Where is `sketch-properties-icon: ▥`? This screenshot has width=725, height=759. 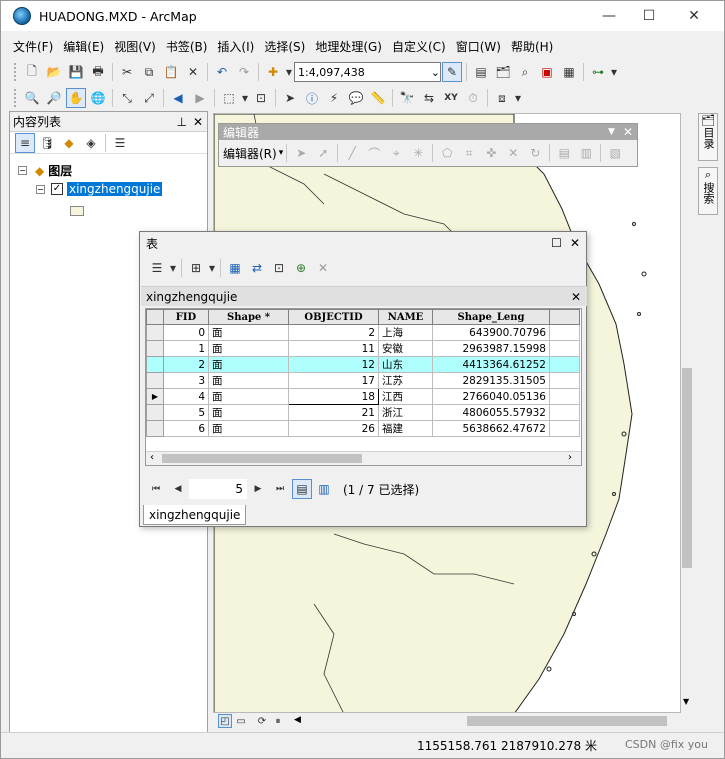 sketch-properties-icon: ▥ is located at coordinates (586, 153).